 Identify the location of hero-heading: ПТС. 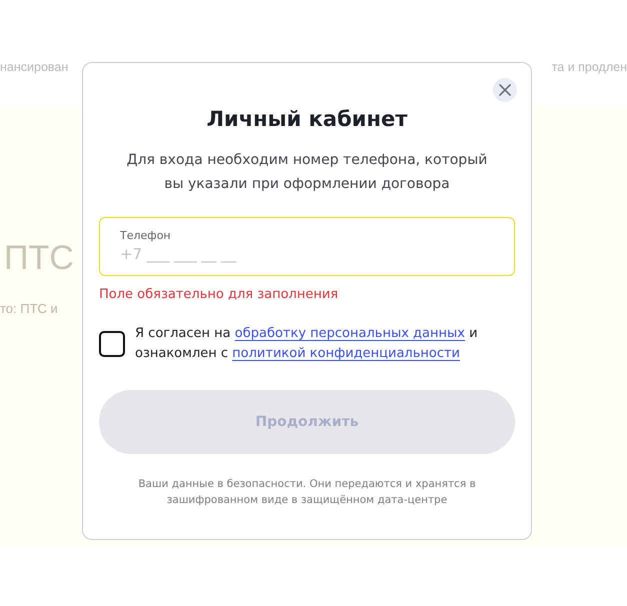
(39, 258).